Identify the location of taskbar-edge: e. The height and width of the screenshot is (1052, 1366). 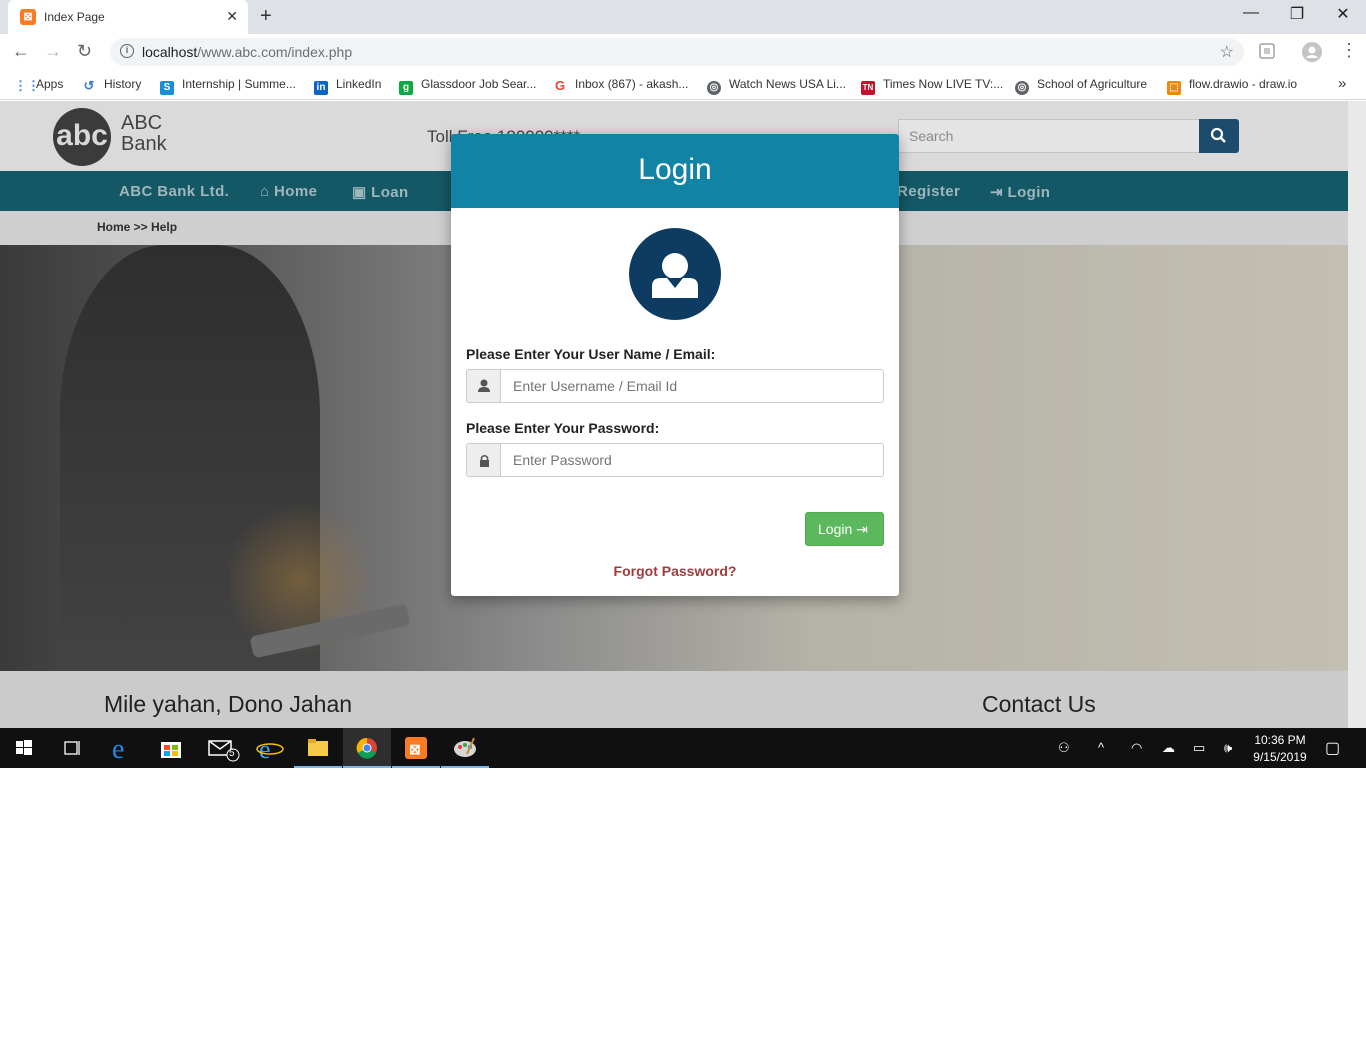
(123, 748).